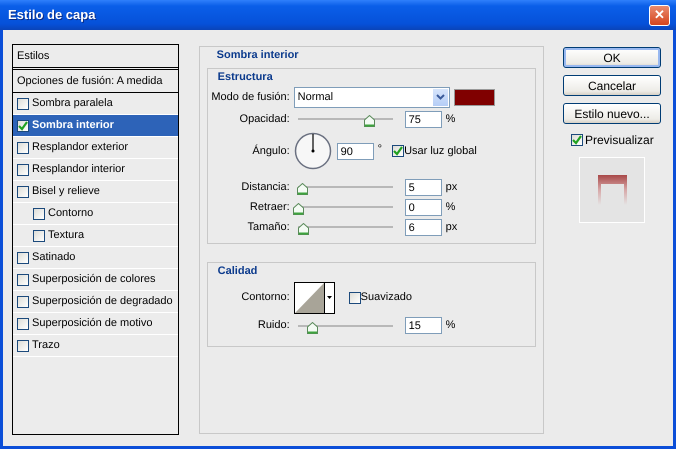 The image size is (676, 449). I want to click on style-label: Satinado, so click(54, 258).